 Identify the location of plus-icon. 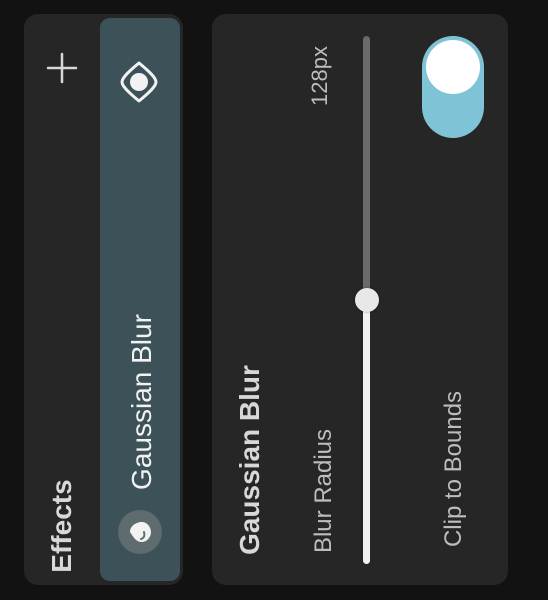
(62, 68).